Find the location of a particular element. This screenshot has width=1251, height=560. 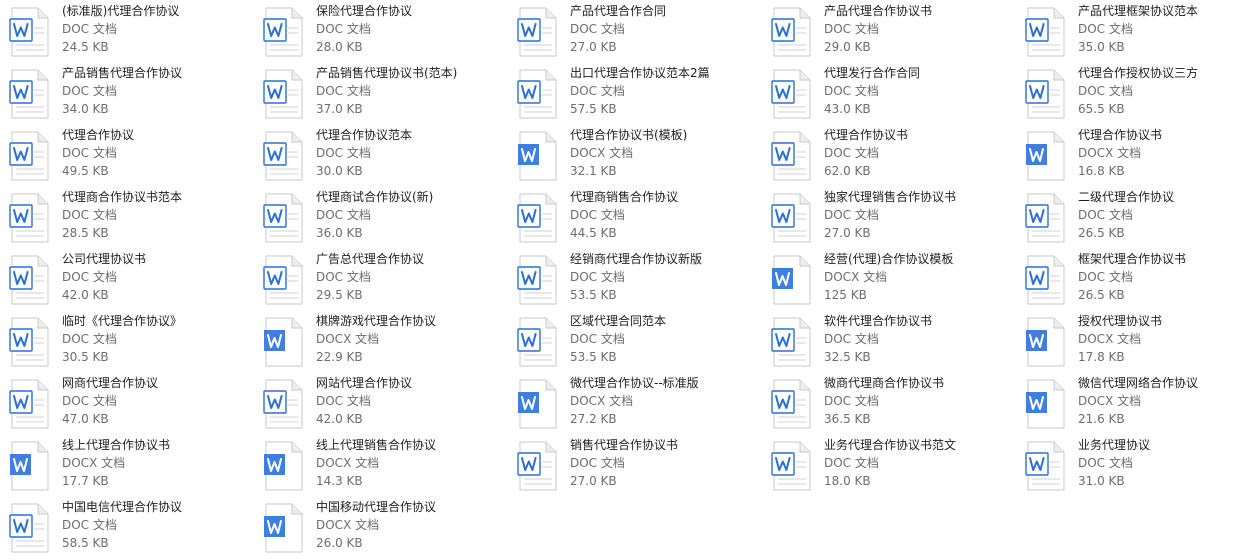

file-item: 中国电信代理合作协议 DOC 文档 58.5 KB is located at coordinates (135, 529).